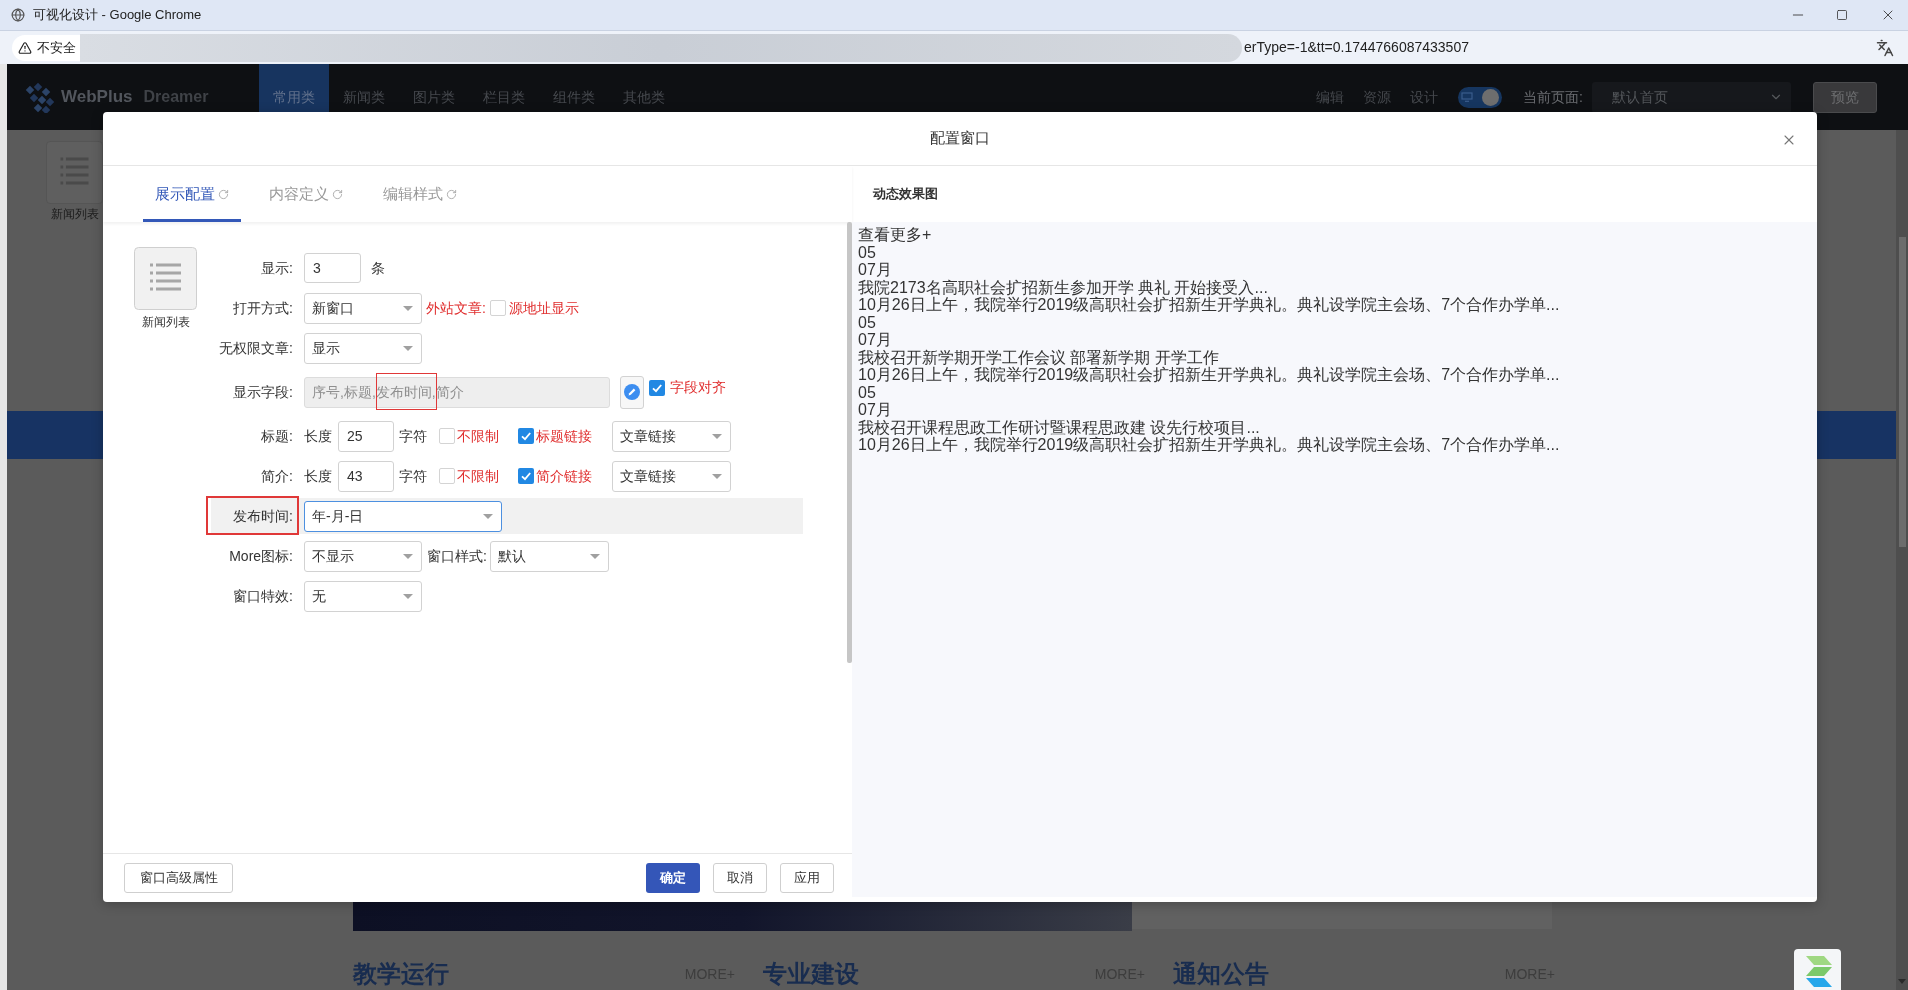 The height and width of the screenshot is (990, 1908). What do you see at coordinates (1467, 97) in the screenshot?
I see `monitor-icon` at bounding box center [1467, 97].